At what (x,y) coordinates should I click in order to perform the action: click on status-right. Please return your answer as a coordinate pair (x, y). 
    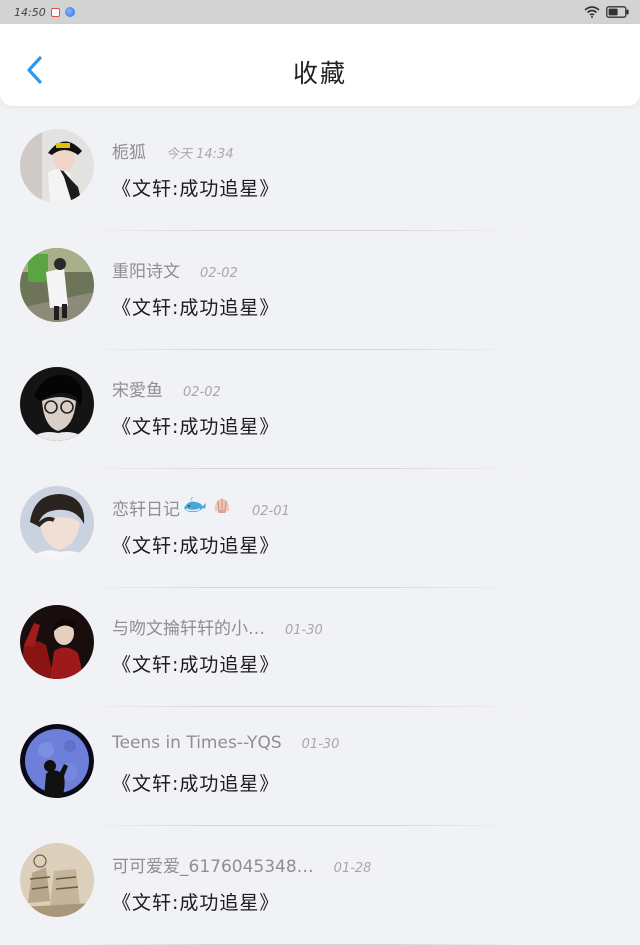
    Looking at the image, I should click on (607, 12).